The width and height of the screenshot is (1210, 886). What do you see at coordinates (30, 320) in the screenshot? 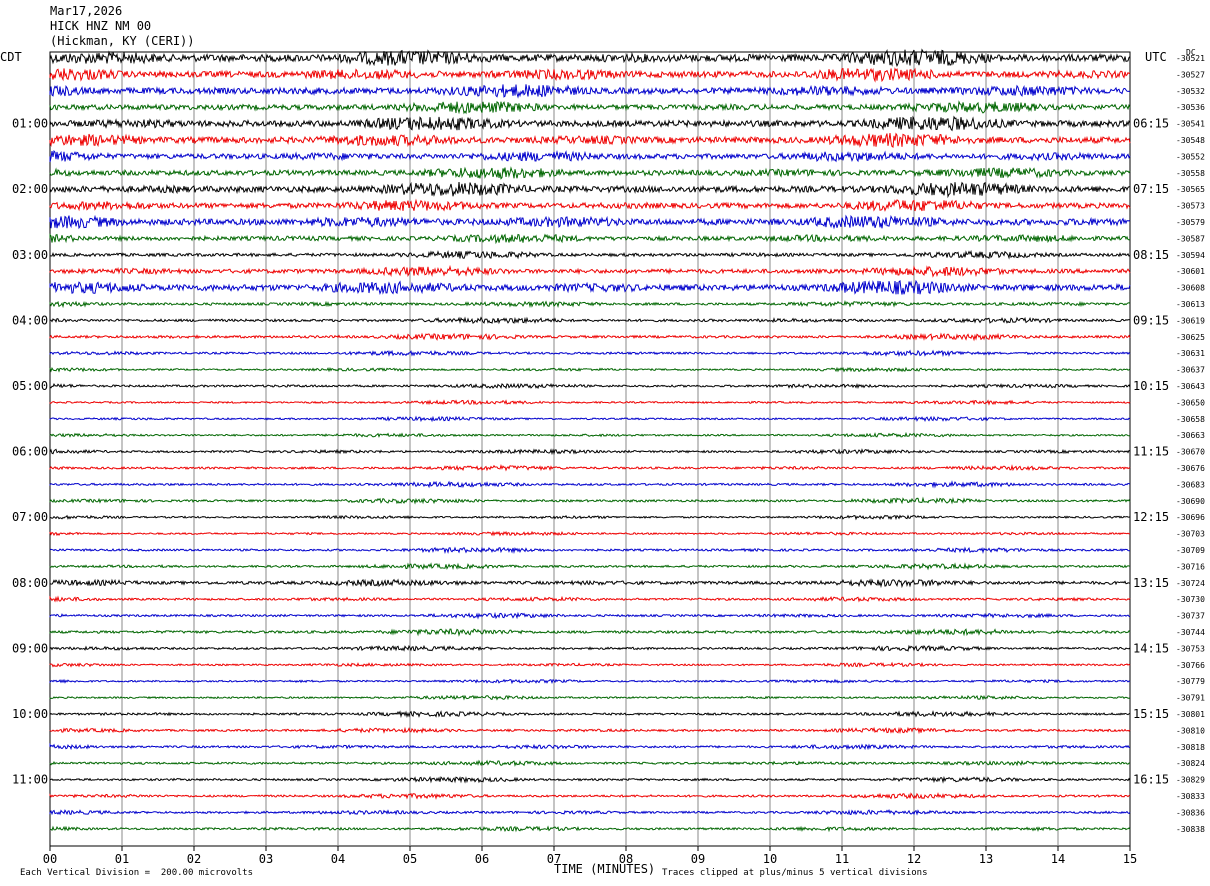
I see `cdt-hour-label: 04:00` at bounding box center [30, 320].